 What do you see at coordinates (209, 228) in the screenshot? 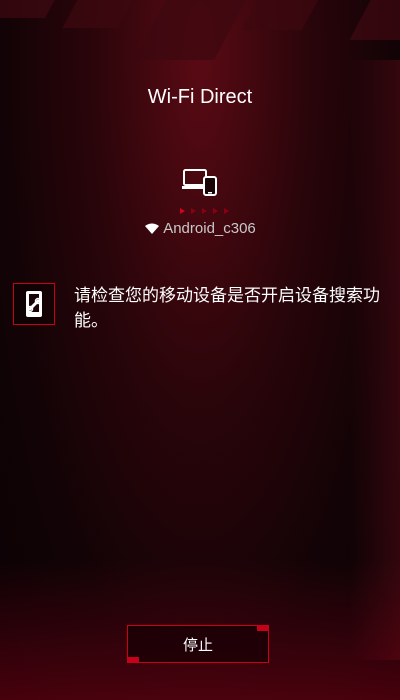
I see `network-name: Android_c306` at bounding box center [209, 228].